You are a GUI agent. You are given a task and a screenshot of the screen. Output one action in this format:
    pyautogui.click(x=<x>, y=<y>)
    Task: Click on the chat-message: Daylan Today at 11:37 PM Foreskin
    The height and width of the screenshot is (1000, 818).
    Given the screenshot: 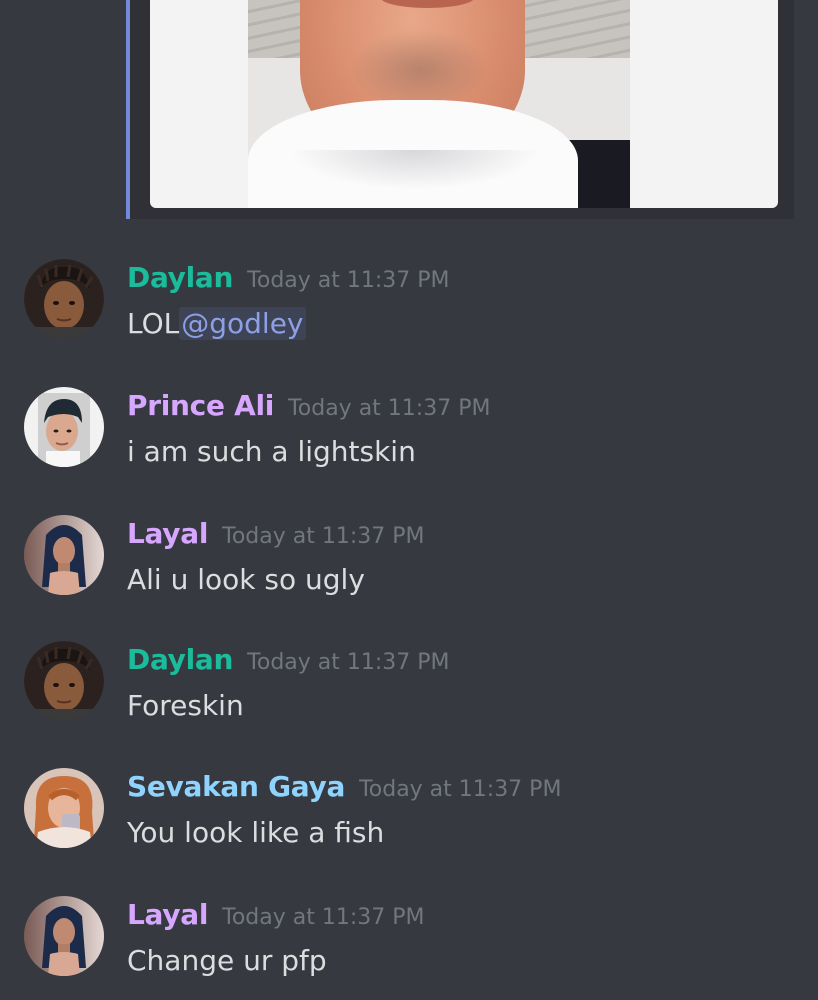 What is the action you would take?
    pyautogui.click(x=409, y=691)
    